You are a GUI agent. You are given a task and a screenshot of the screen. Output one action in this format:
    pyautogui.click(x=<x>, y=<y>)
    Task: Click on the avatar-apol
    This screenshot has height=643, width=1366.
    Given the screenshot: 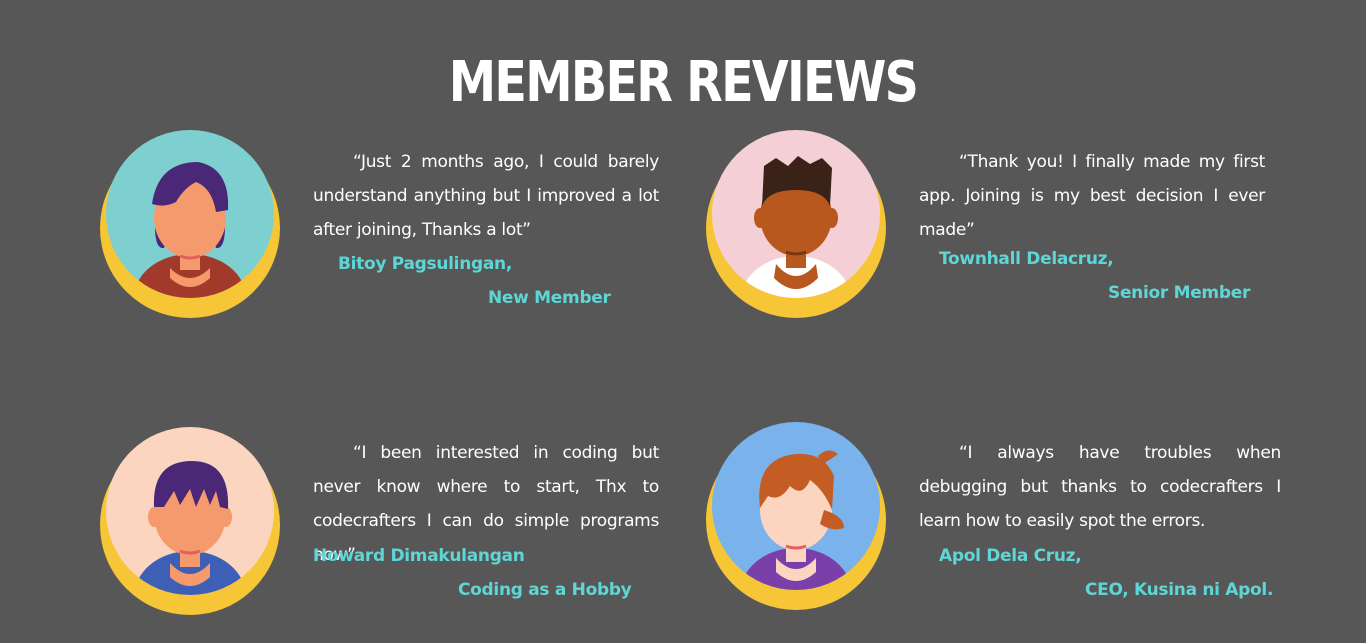 What is the action you would take?
    pyautogui.click(x=796, y=515)
    